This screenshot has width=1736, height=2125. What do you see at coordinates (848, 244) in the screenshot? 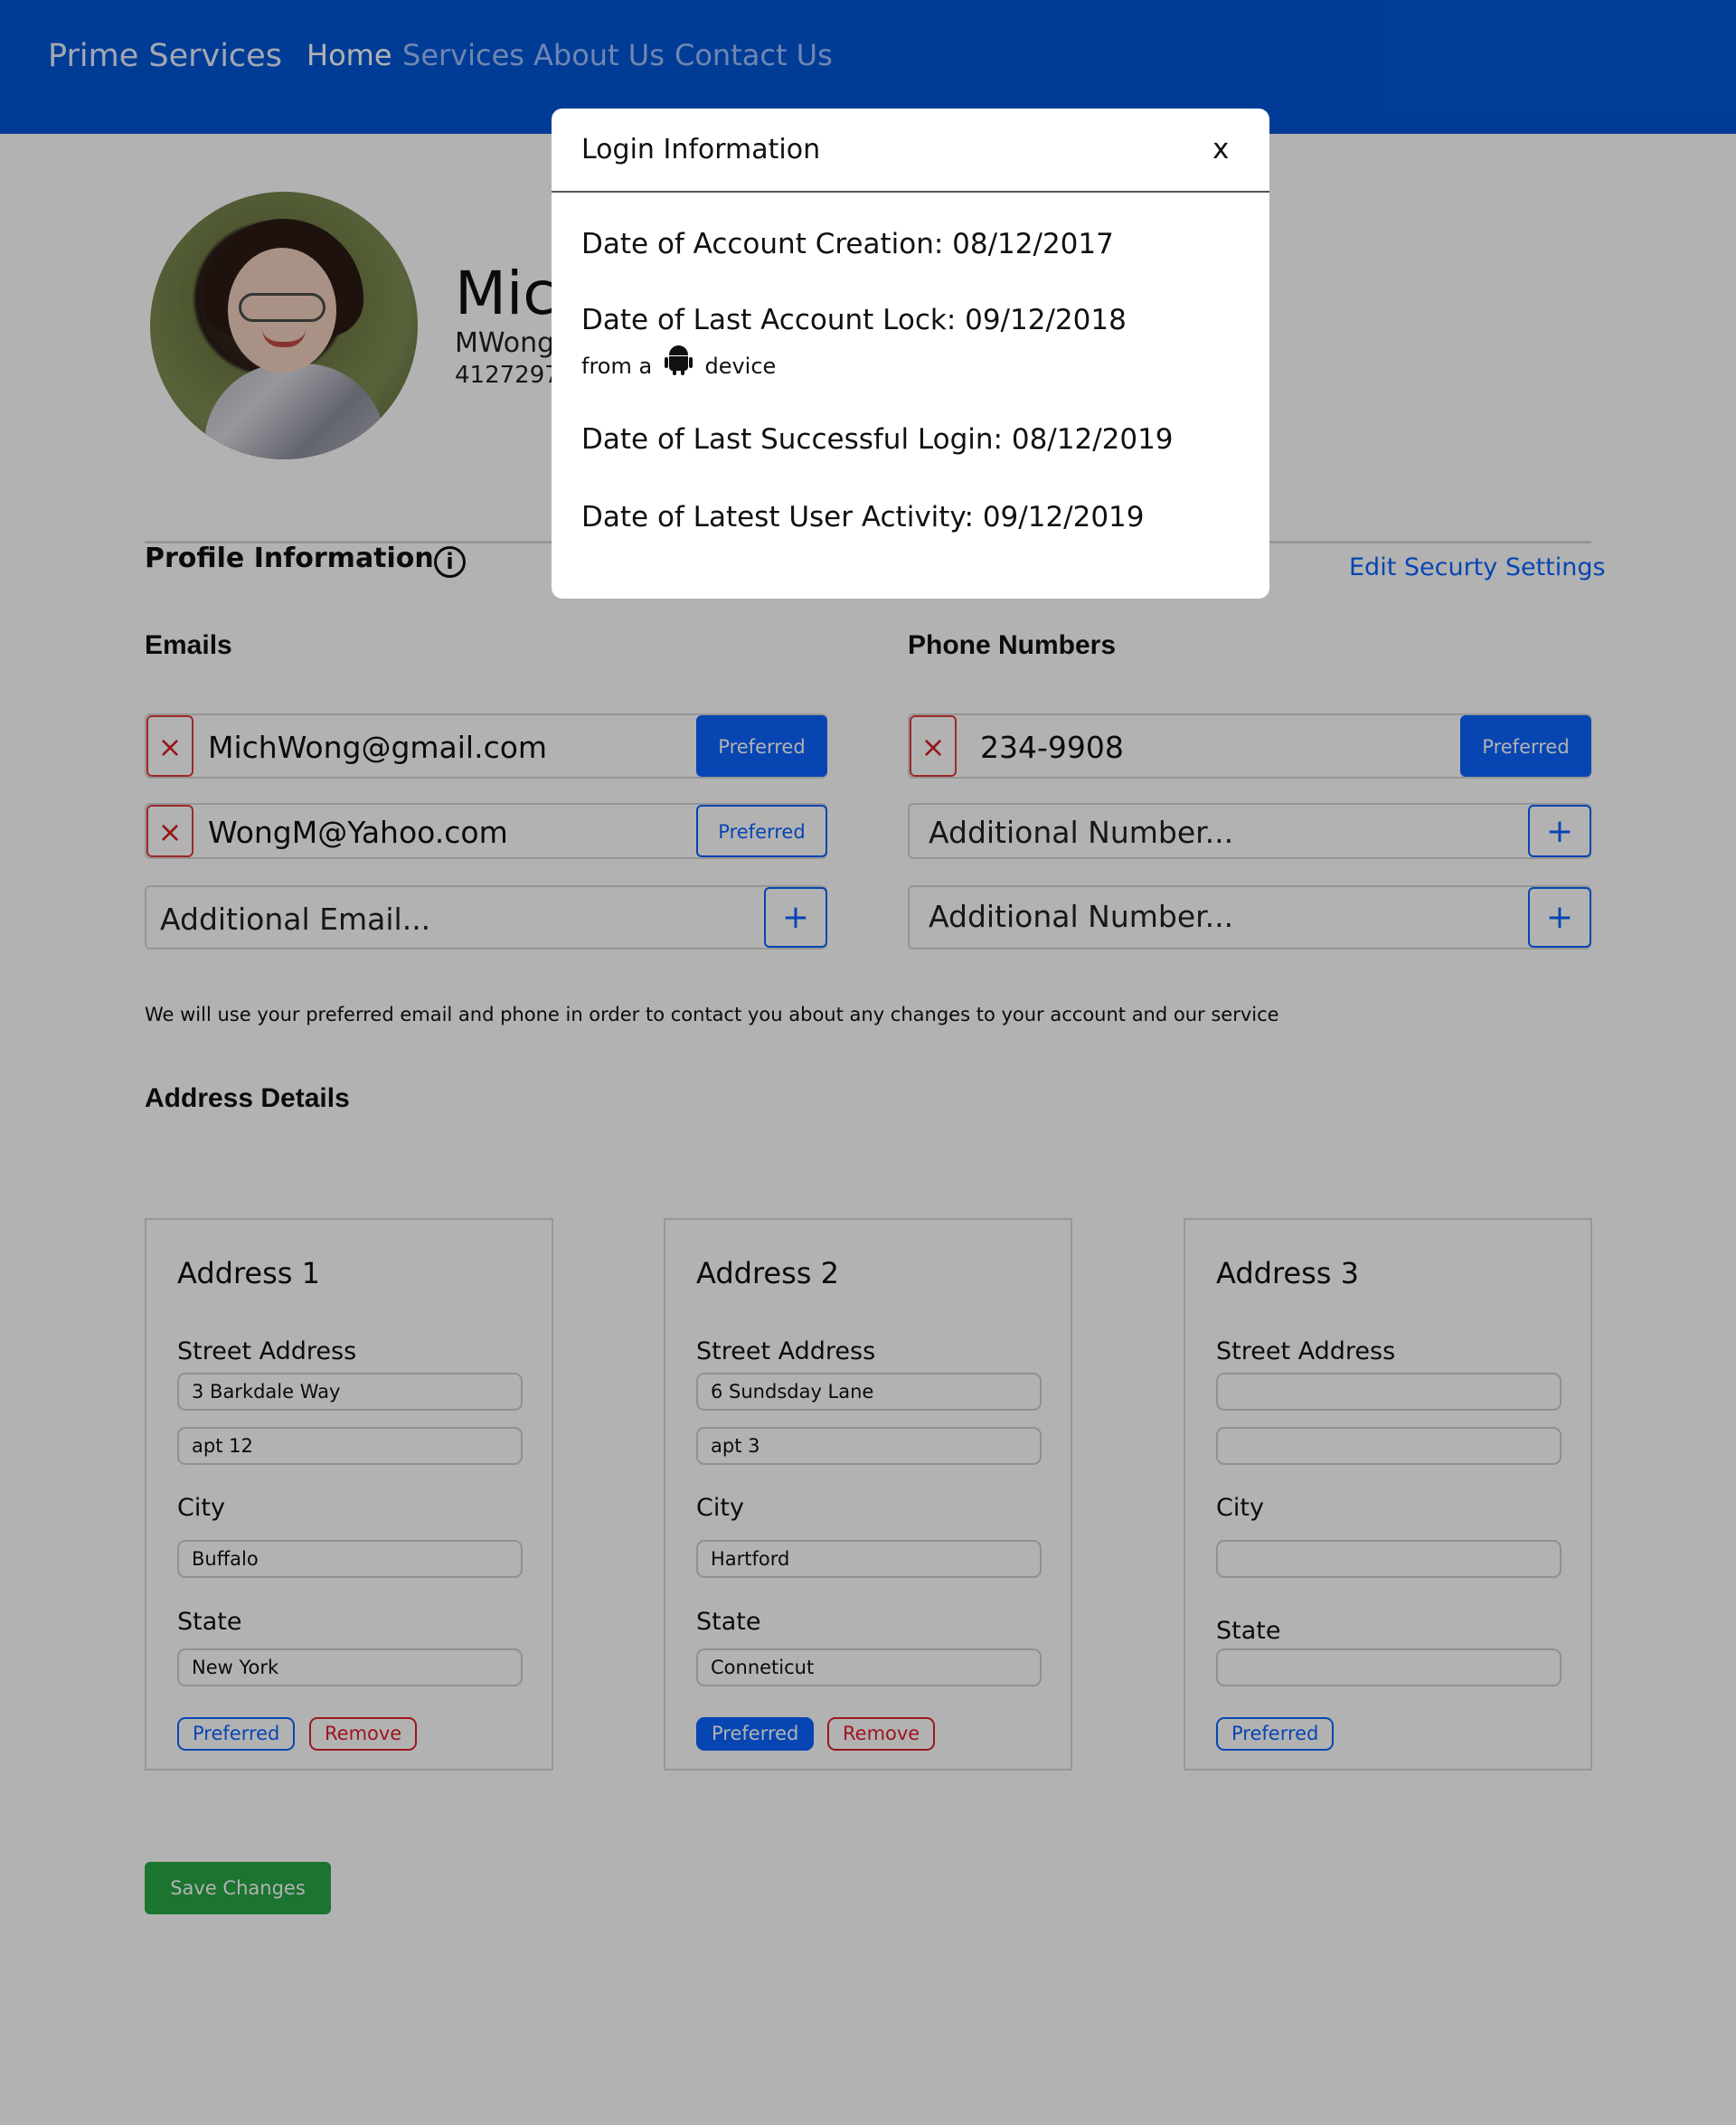
I see `account-creation-date: Date of Account Creation: 08/12/2017` at bounding box center [848, 244].